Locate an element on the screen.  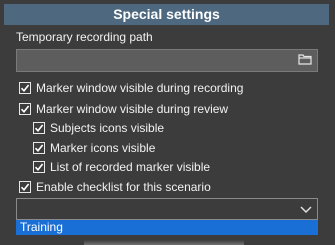
checkbox-marker-window-recording: Marker window visible during recording is located at coordinates (131, 88).